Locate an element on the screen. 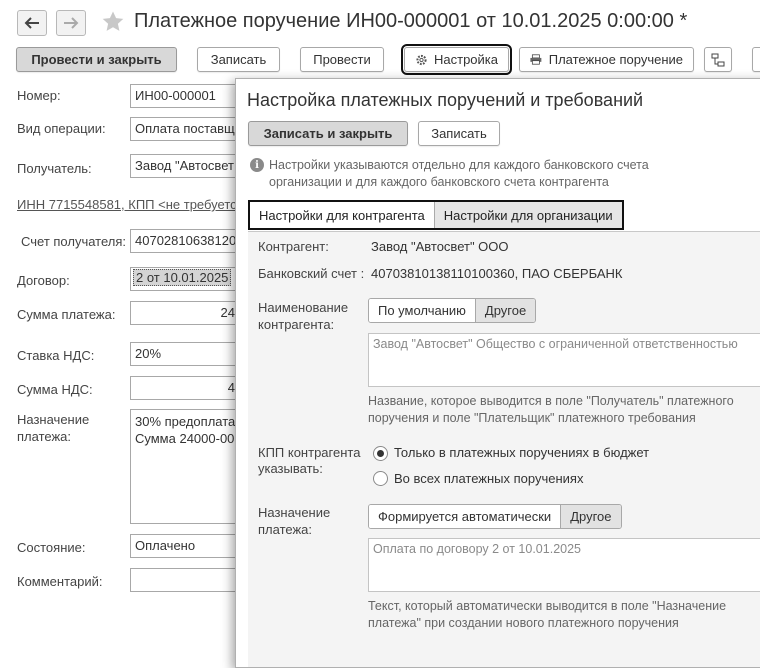 This screenshot has width=760, height=668. post-button: Провести is located at coordinates (342, 59).